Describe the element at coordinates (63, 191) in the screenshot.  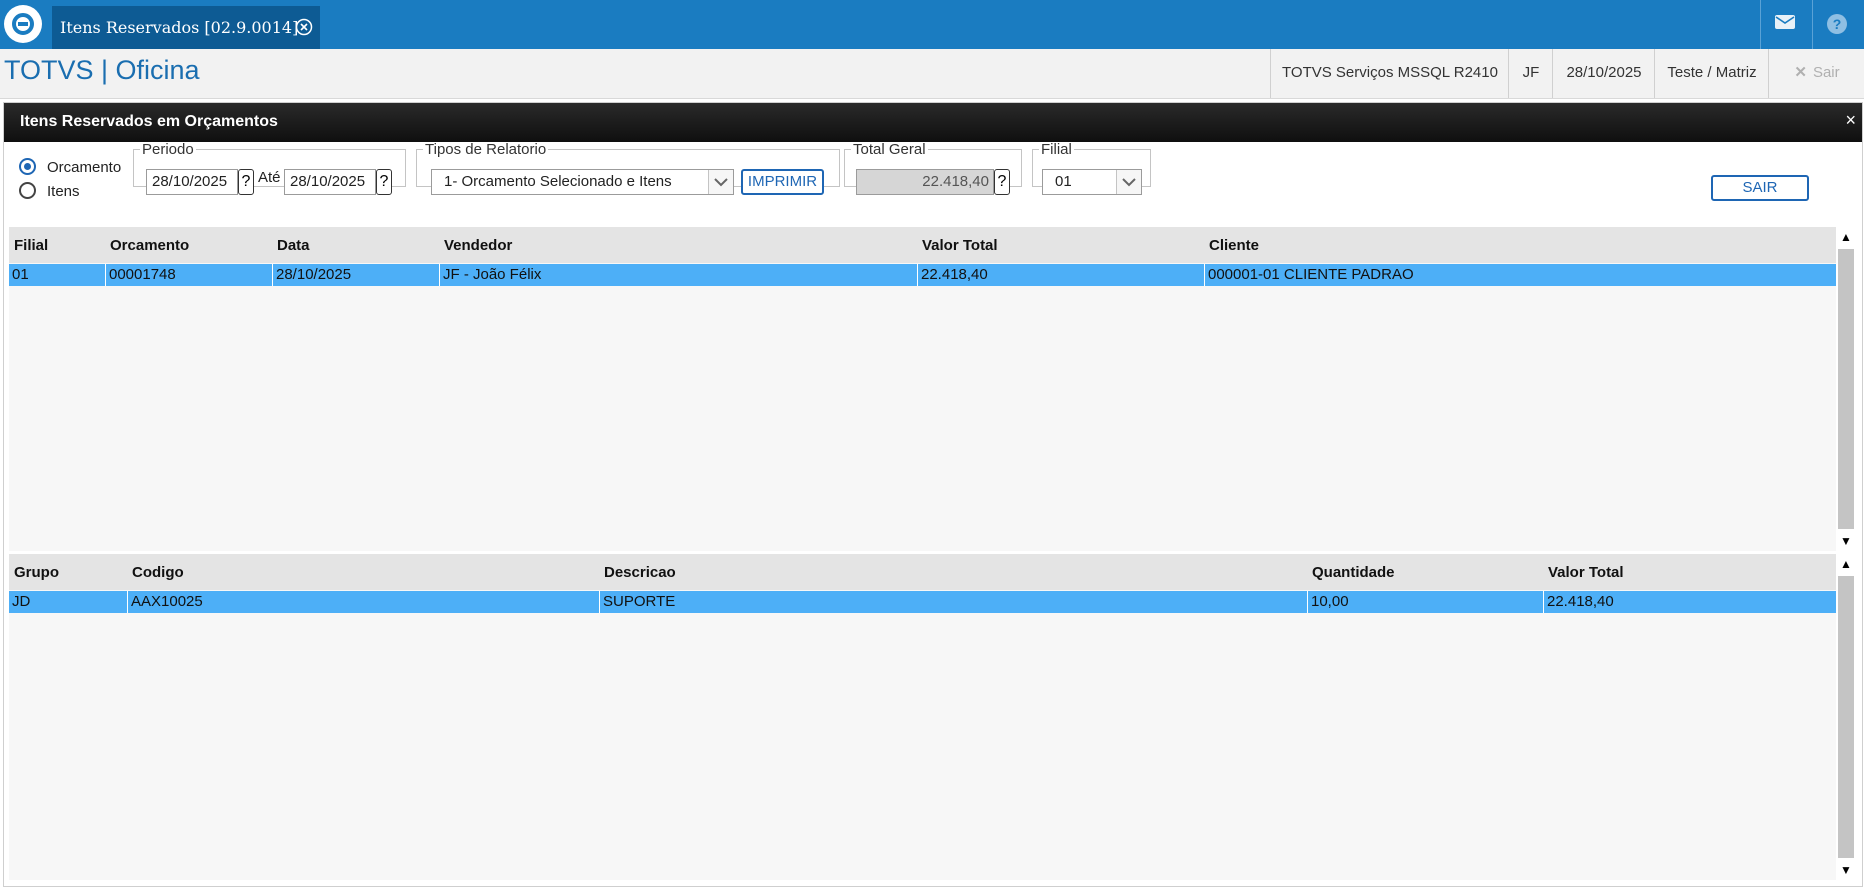
I see `radio-itens-label: Itens` at that location.